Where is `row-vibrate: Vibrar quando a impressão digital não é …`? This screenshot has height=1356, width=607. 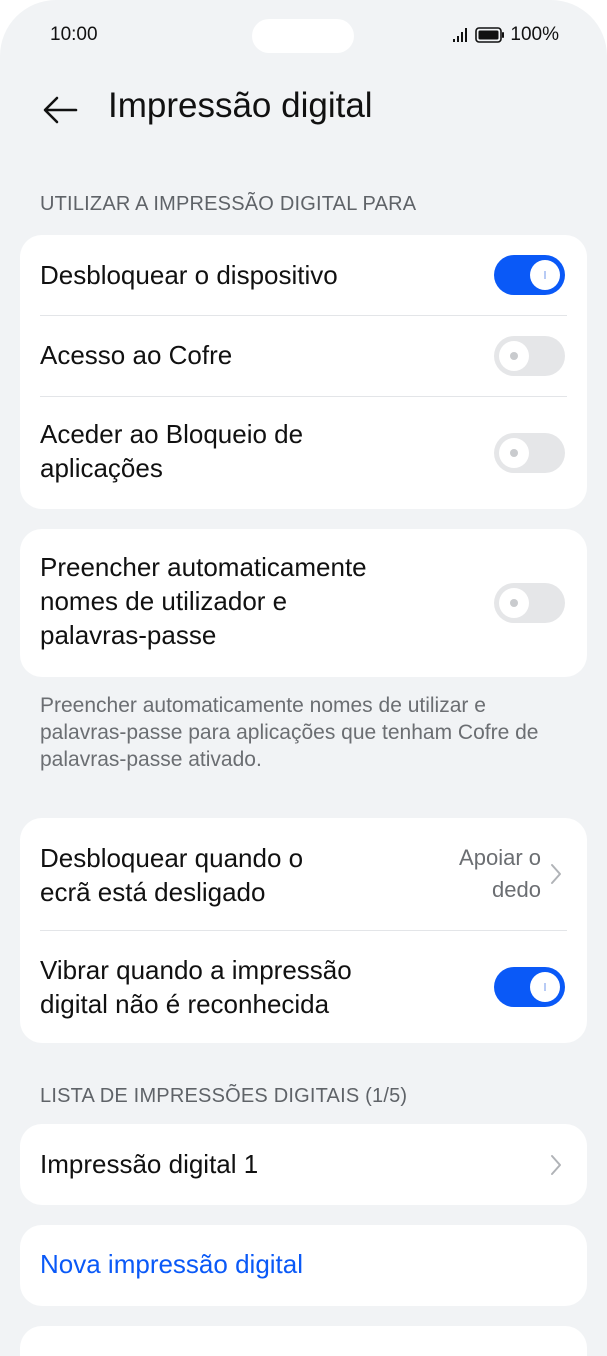 row-vibrate: Vibrar quando a impressão digital não é … is located at coordinates (303, 987).